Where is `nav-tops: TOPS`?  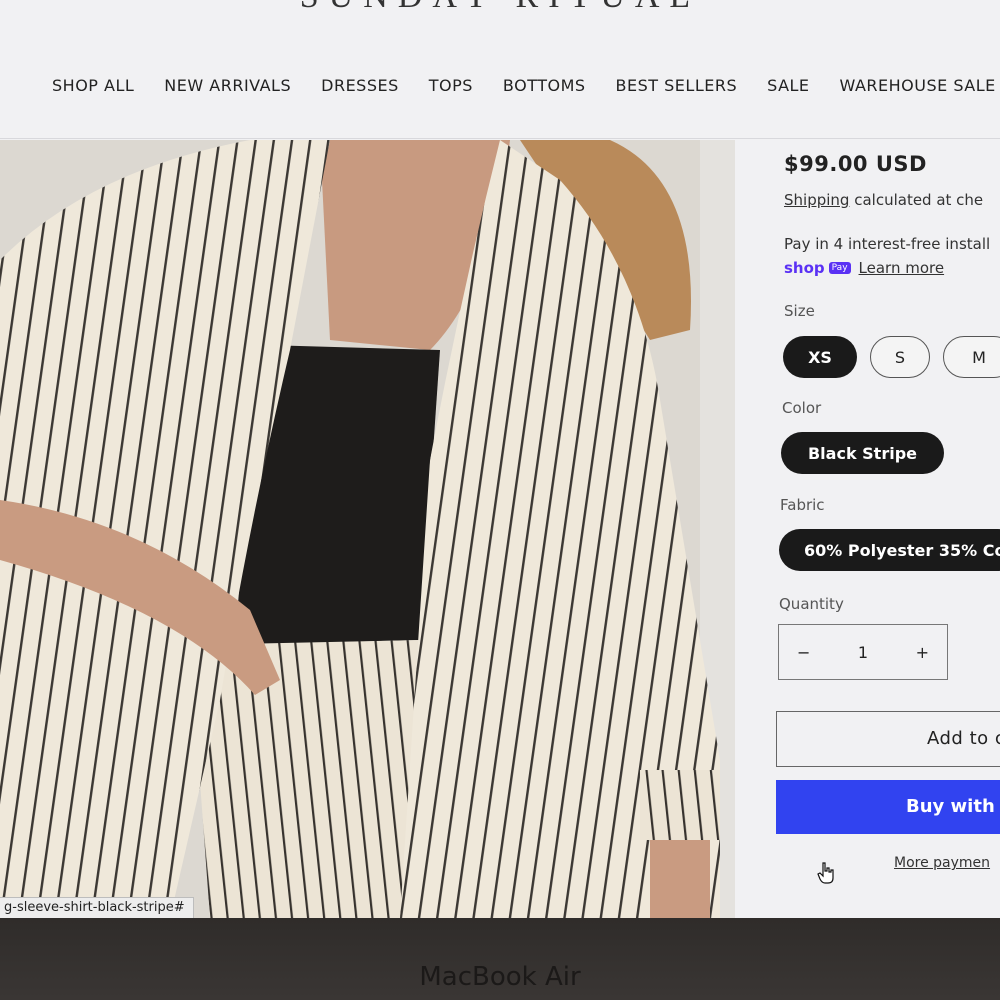
nav-tops: TOPS is located at coordinates (451, 87).